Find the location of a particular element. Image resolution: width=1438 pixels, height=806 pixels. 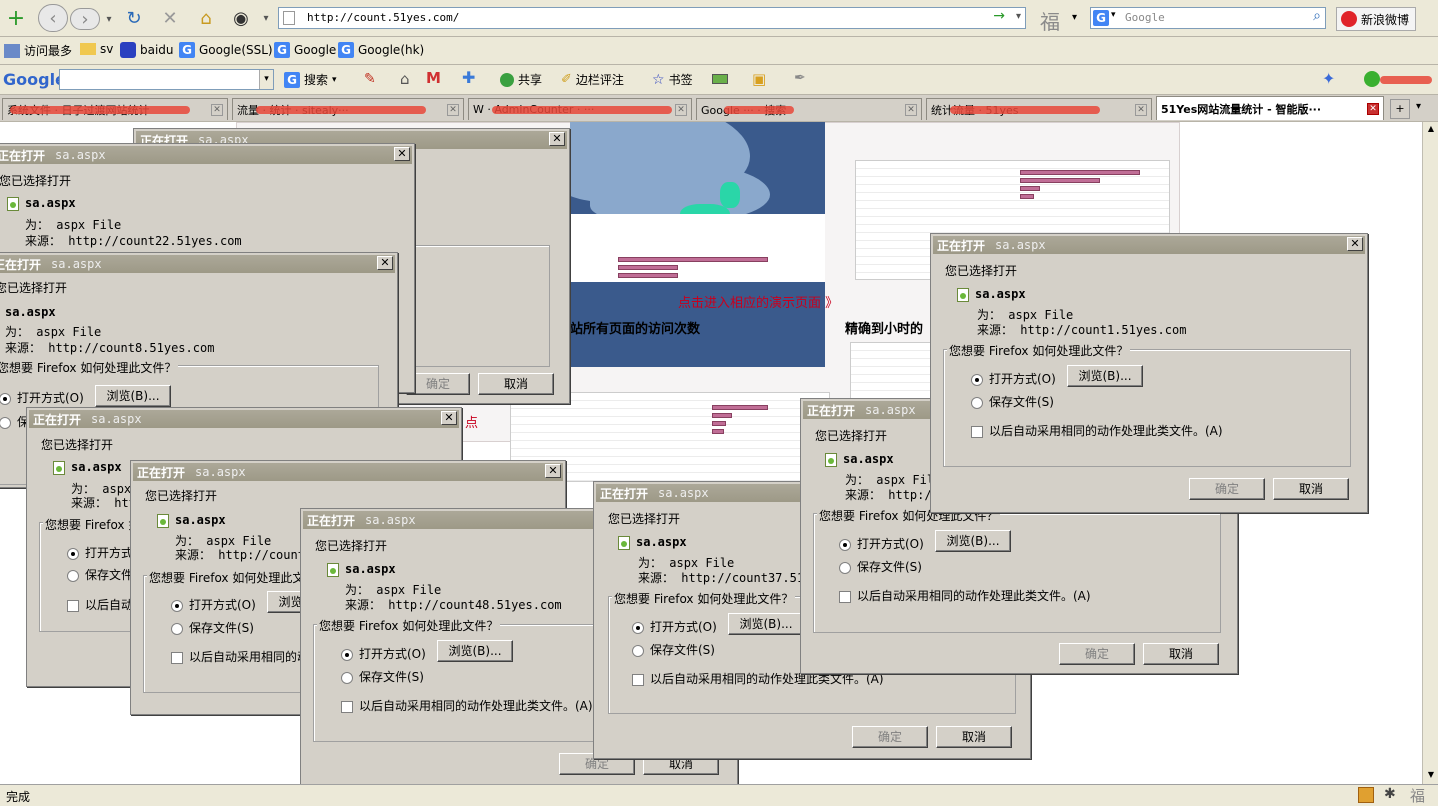

search-box: G ▾ Google ⌕ is located at coordinates (1208, 18).